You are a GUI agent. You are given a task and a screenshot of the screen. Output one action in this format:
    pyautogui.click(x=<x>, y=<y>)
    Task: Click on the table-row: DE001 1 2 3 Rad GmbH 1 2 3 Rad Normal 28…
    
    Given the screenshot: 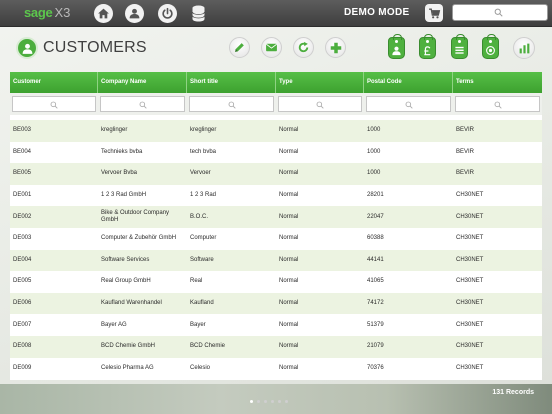 What is the action you would take?
    pyautogui.click(x=276, y=196)
    